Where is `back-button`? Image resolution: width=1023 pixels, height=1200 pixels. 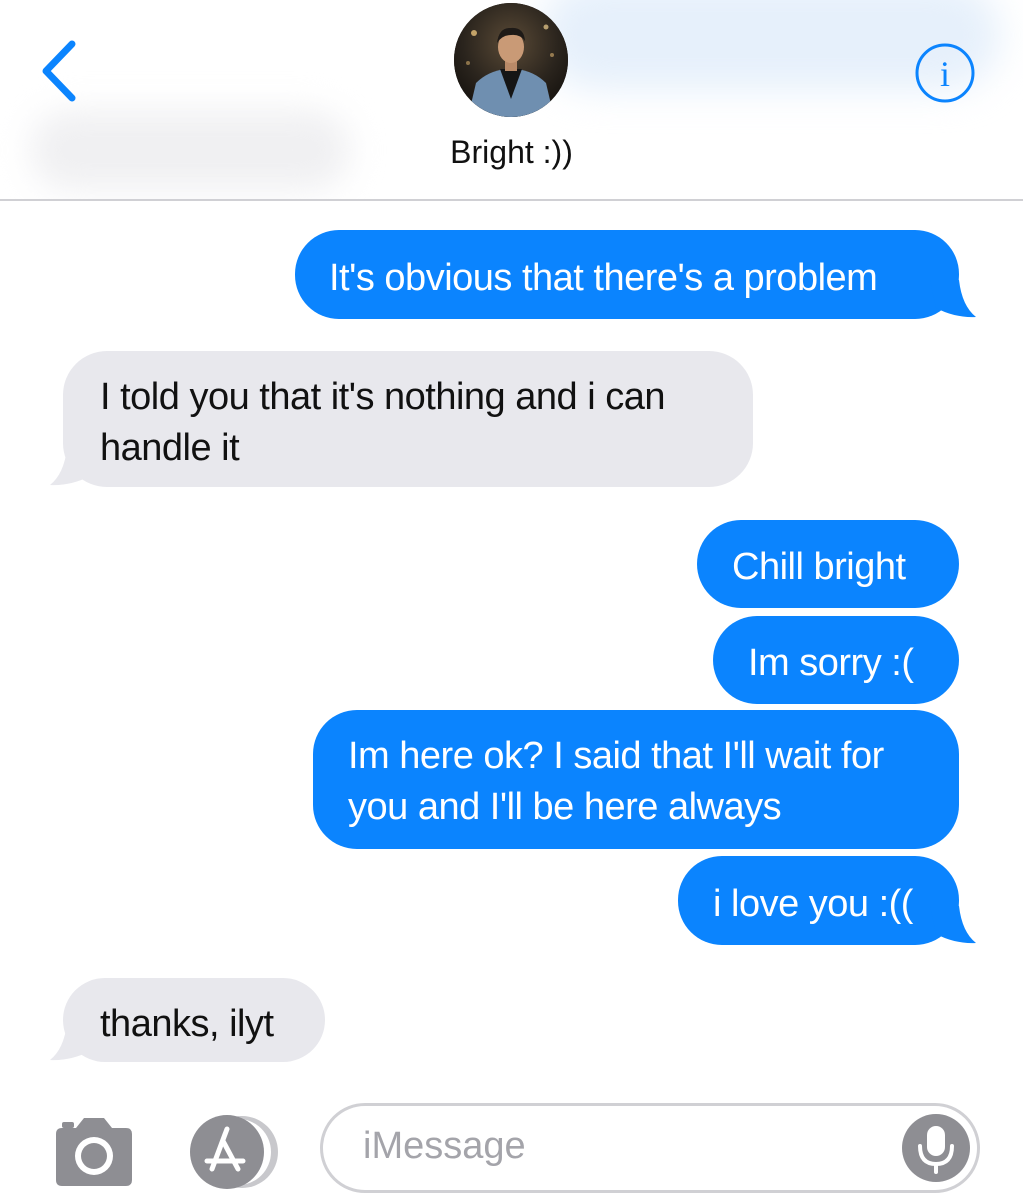
back-button is located at coordinates (59, 71).